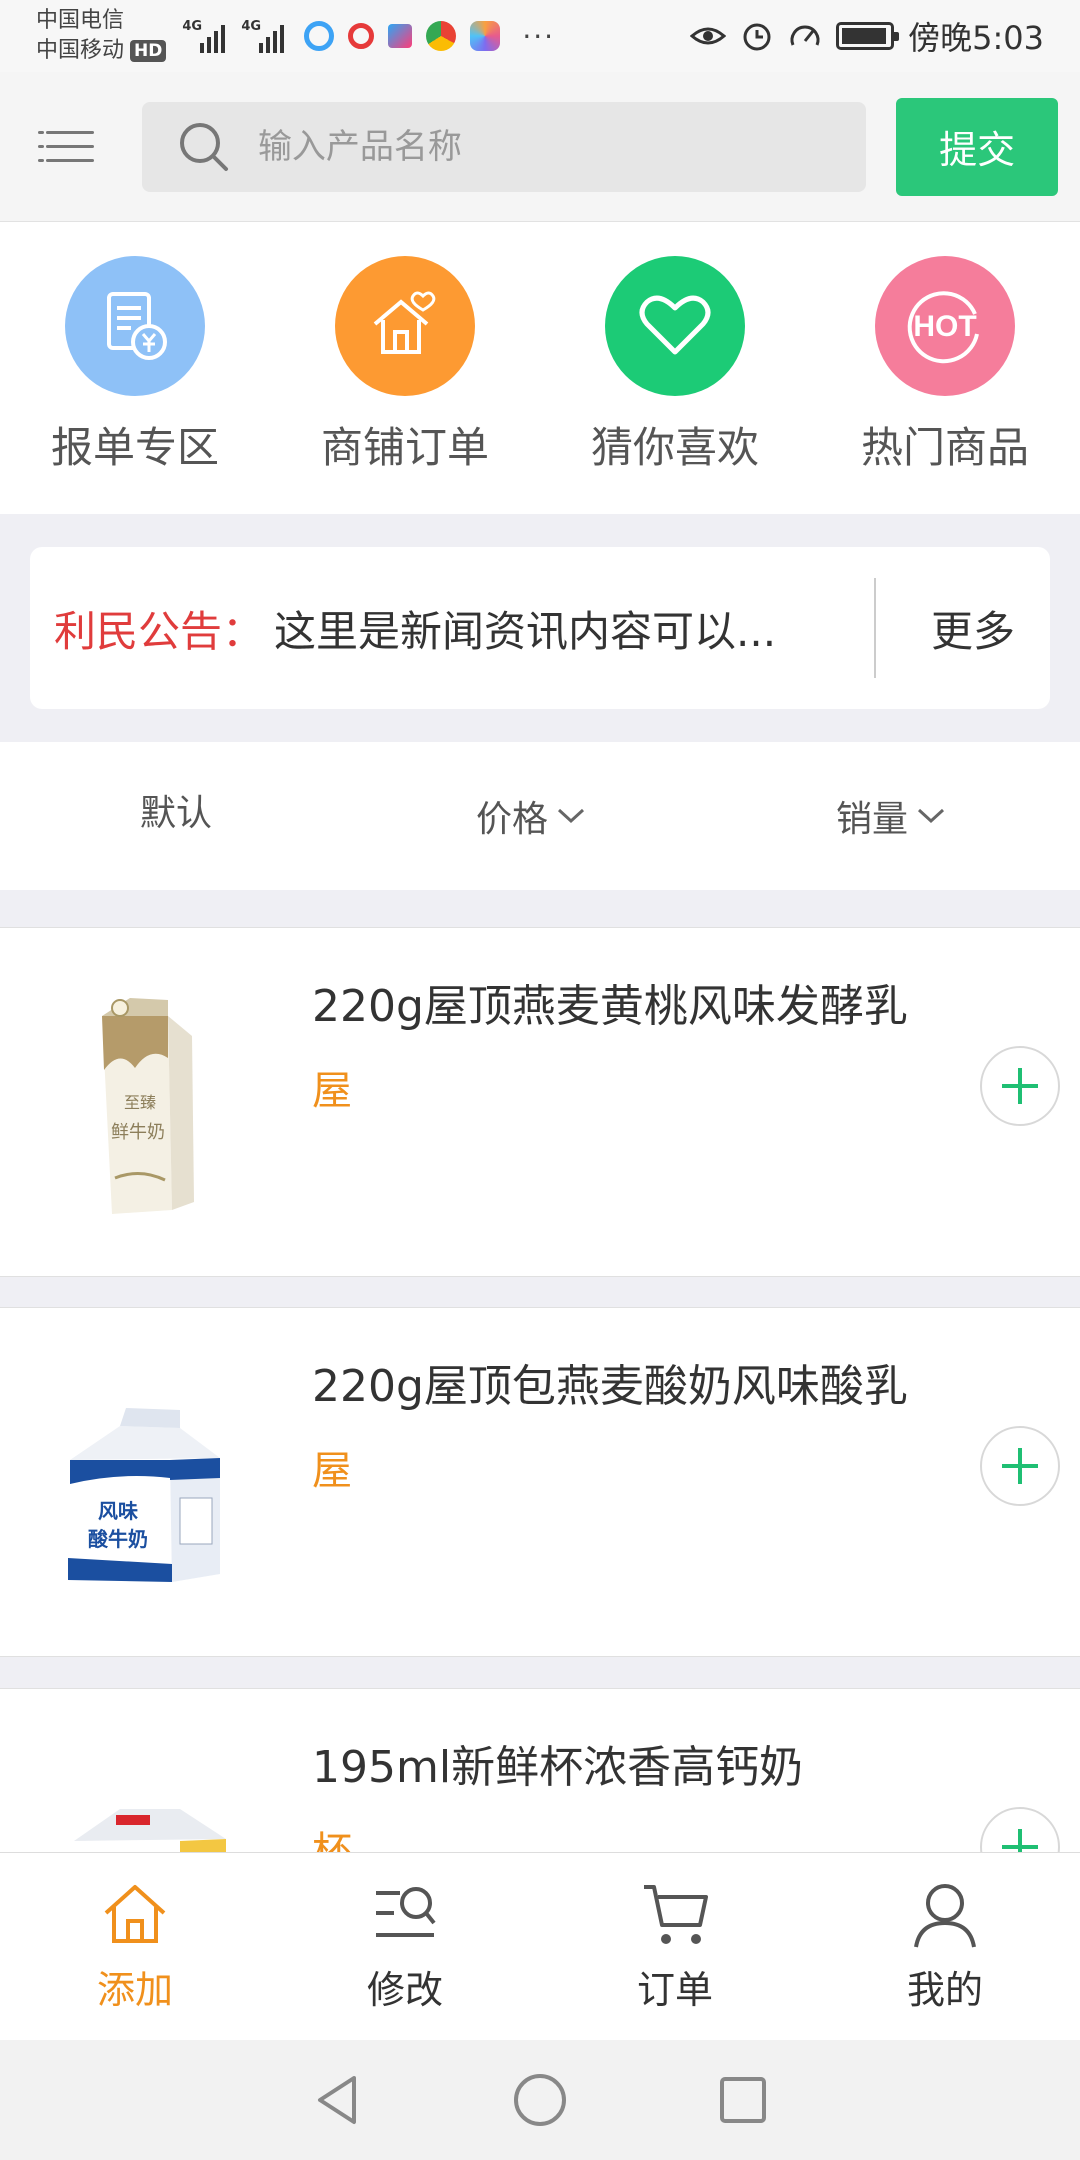 The height and width of the screenshot is (2160, 1080). Describe the element at coordinates (138, 1132) in the screenshot. I see `svg-text: 鲜牛奶` at that location.